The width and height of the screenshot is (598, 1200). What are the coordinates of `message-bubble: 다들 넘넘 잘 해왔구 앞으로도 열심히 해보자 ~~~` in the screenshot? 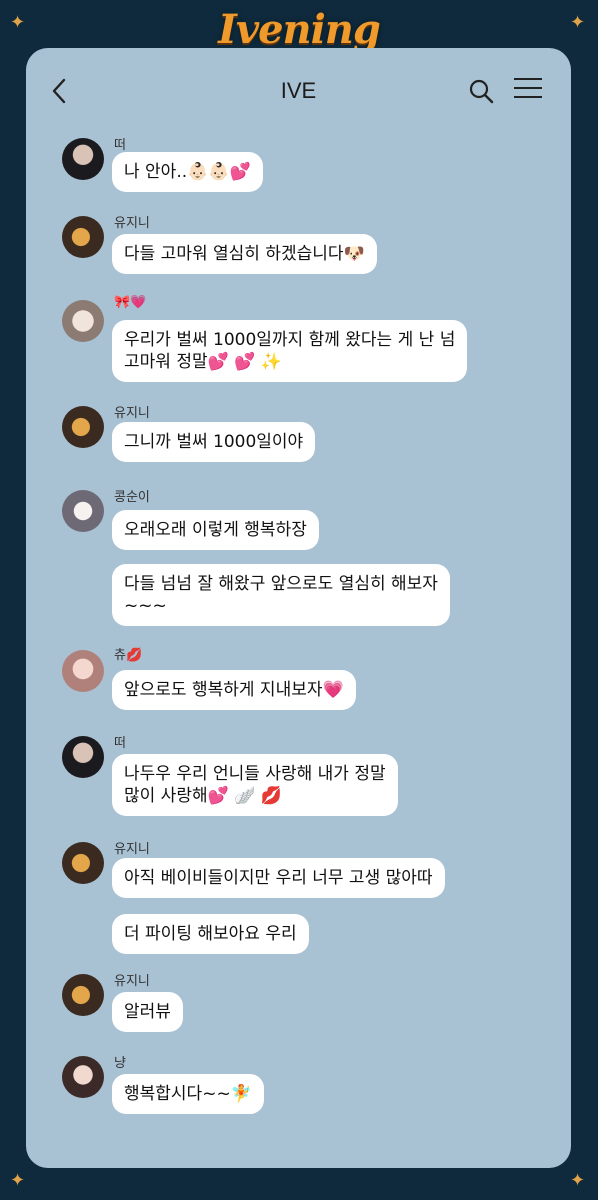 It's located at (281, 595).